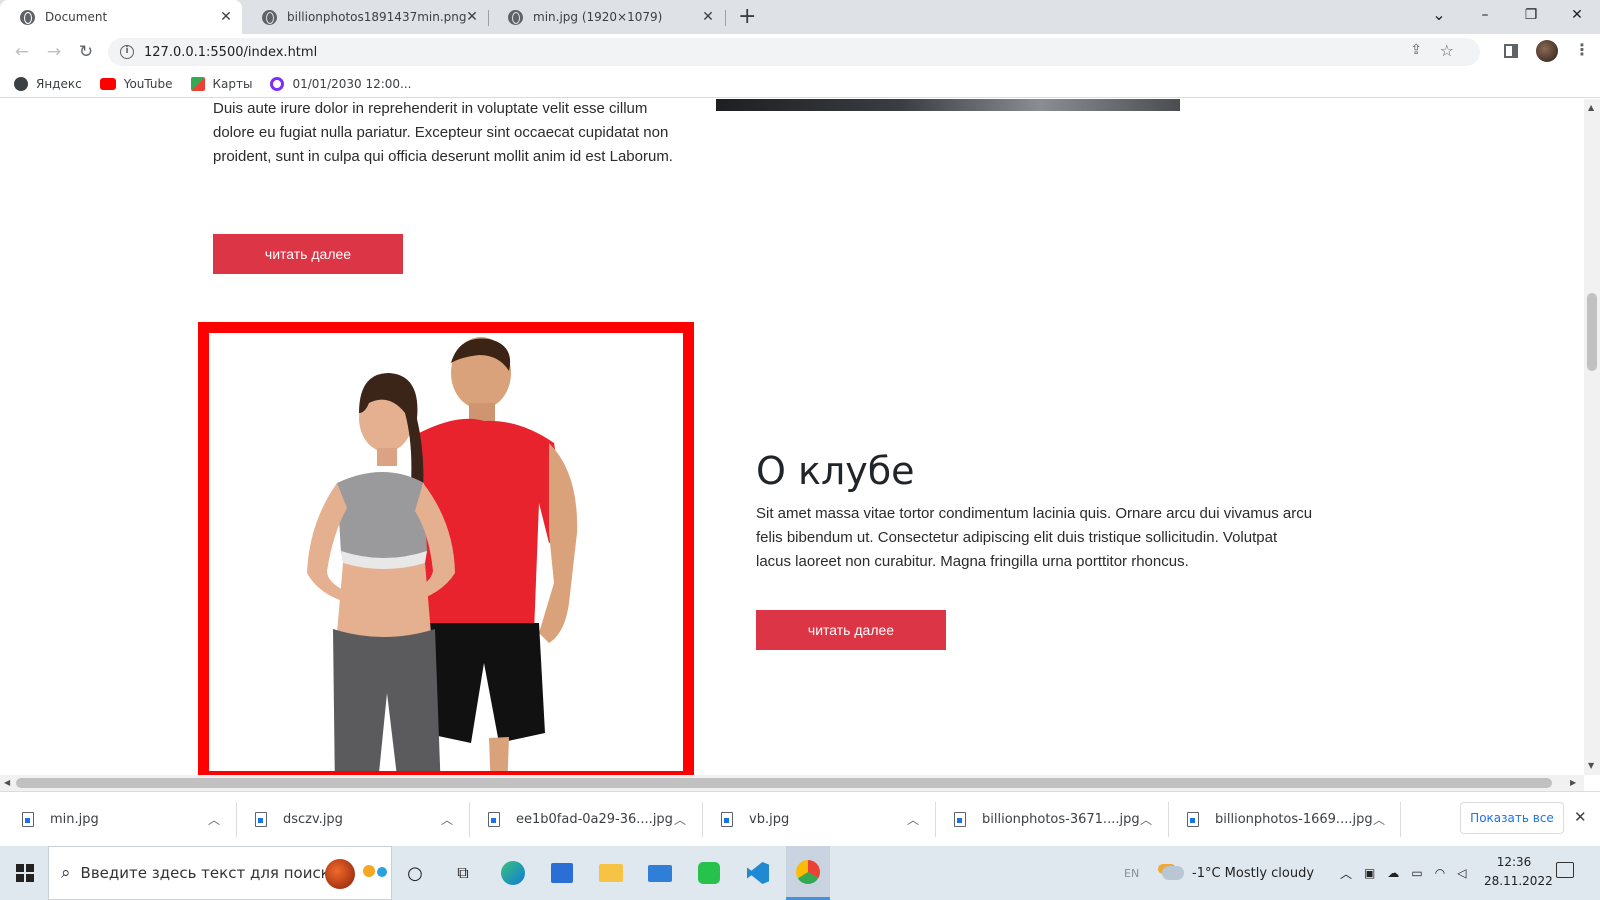 This screenshot has height=900, width=1600. I want to click on browser-toolbar: ← → ↻ i 127.0.0.1:5500/index.html ⇪ ☆ ⋮, so click(800, 52).